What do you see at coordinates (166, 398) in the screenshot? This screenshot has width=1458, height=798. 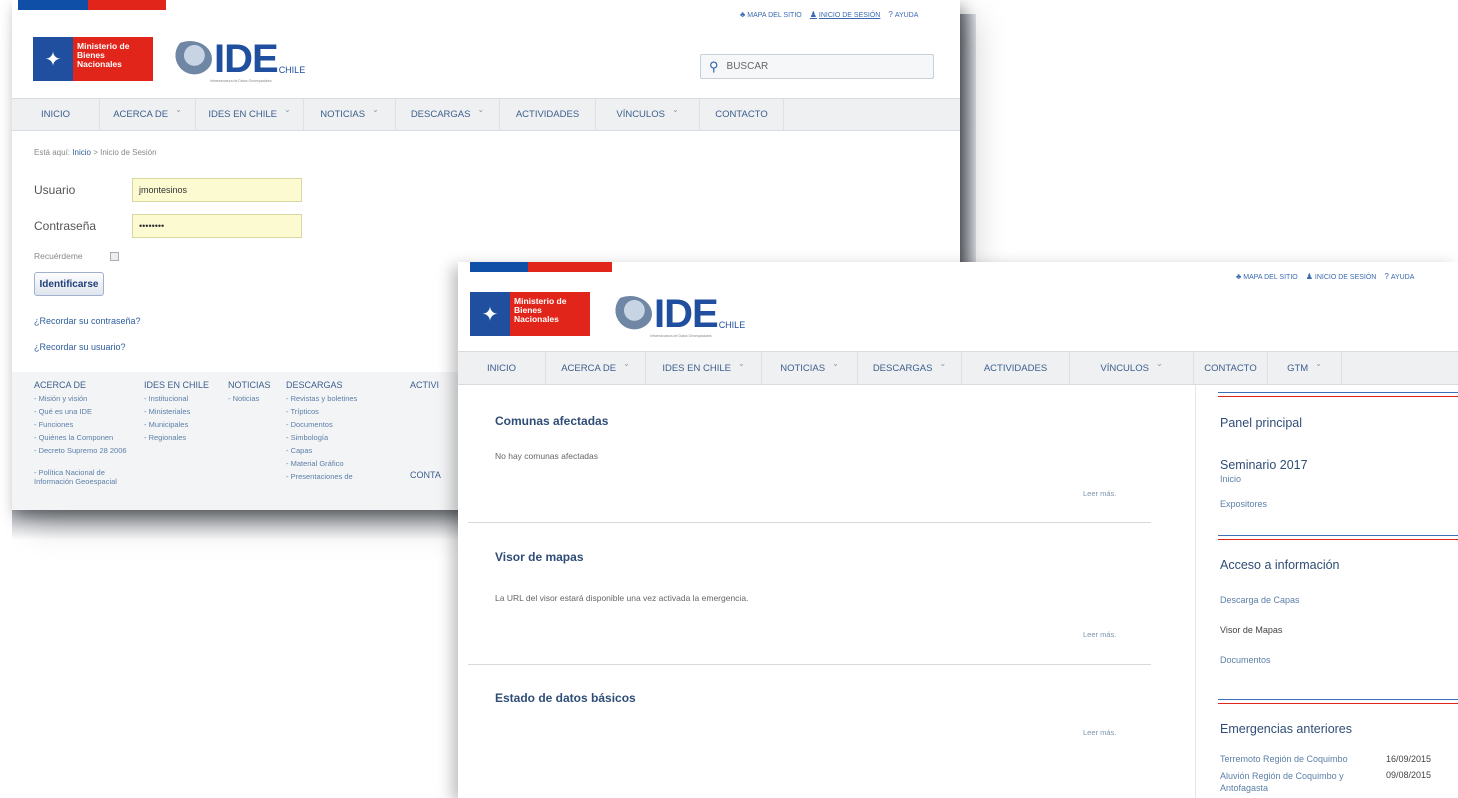 I see `footer-link: - Institucional` at bounding box center [166, 398].